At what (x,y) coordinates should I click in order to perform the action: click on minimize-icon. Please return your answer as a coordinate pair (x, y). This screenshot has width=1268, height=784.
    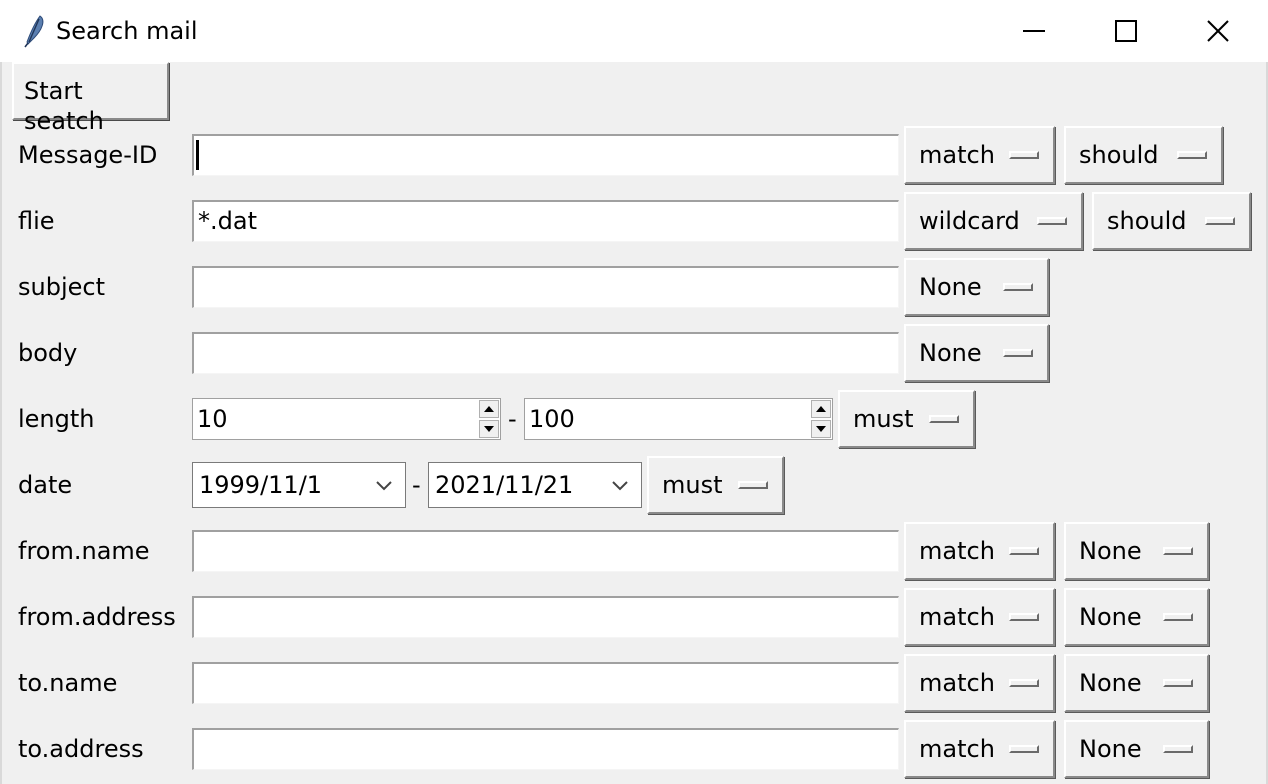
    Looking at the image, I should click on (1034, 31).